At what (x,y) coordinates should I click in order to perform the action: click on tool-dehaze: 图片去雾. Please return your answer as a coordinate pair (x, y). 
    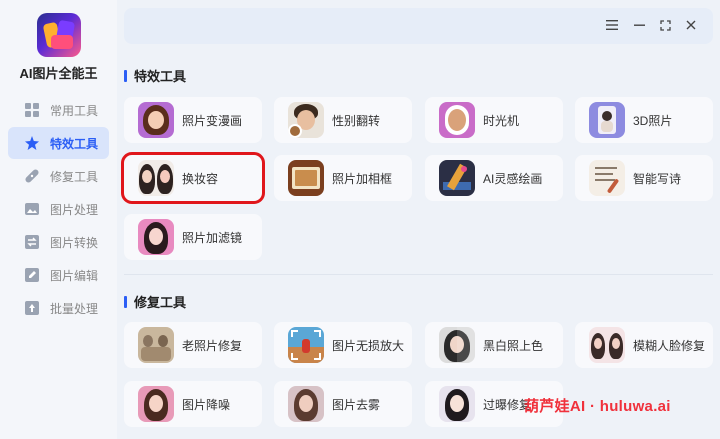
    Looking at the image, I should click on (343, 404).